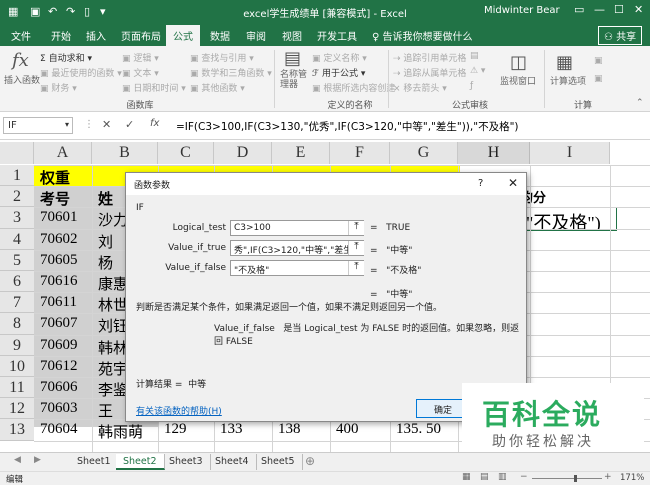  I want to click on row-header-9: 9, so click(17, 345).